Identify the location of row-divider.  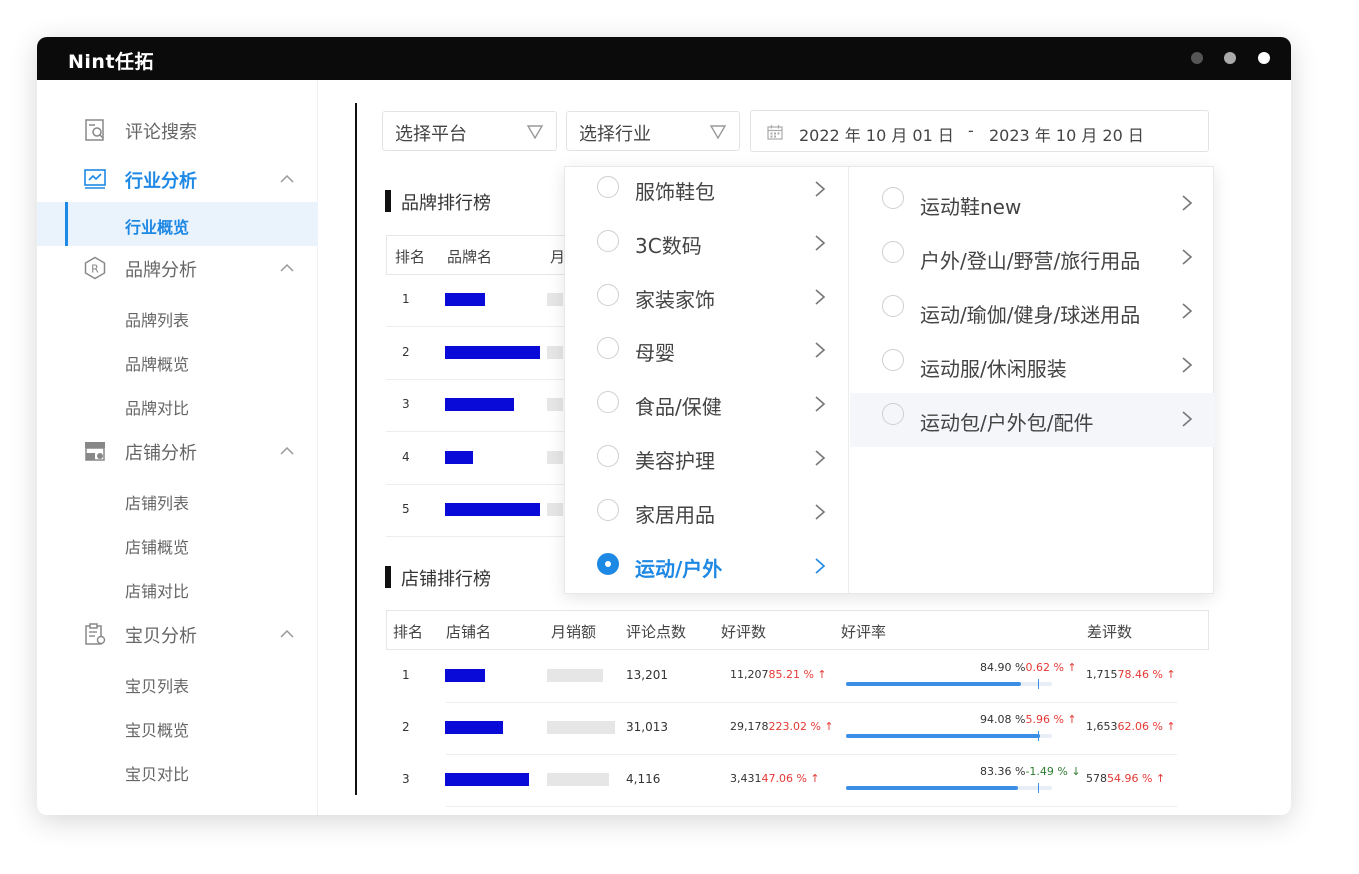
(481, 536).